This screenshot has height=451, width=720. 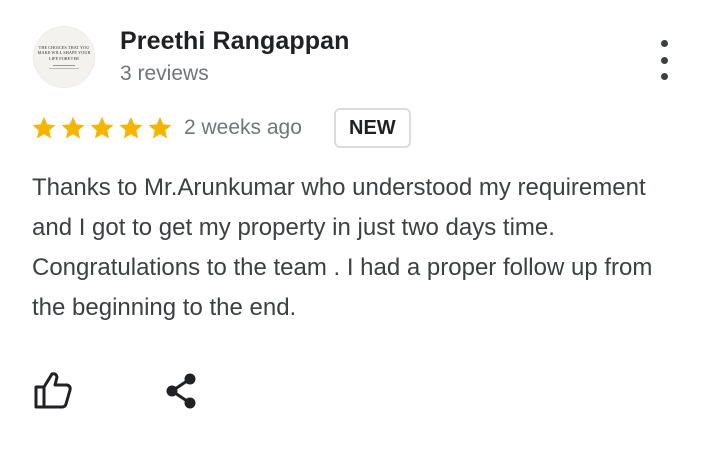 What do you see at coordinates (180, 391) in the screenshot?
I see `share-icon` at bounding box center [180, 391].